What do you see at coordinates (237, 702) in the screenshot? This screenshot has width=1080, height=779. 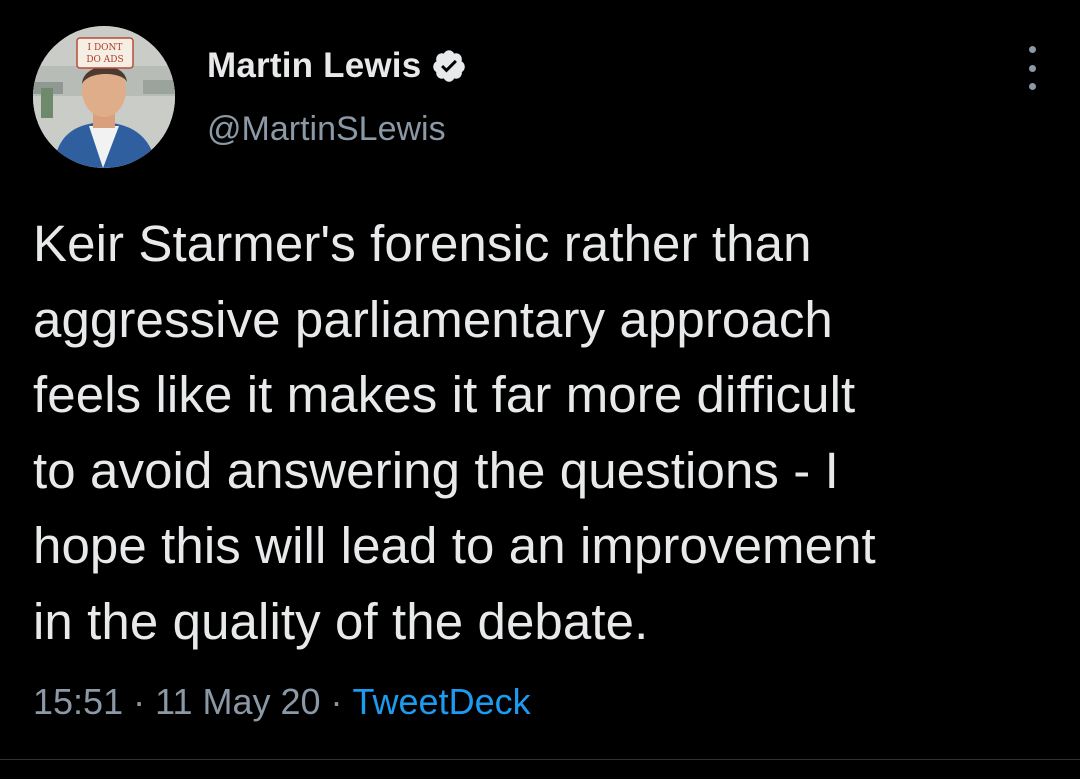 I see `tweet-date: 11 May 20` at bounding box center [237, 702].